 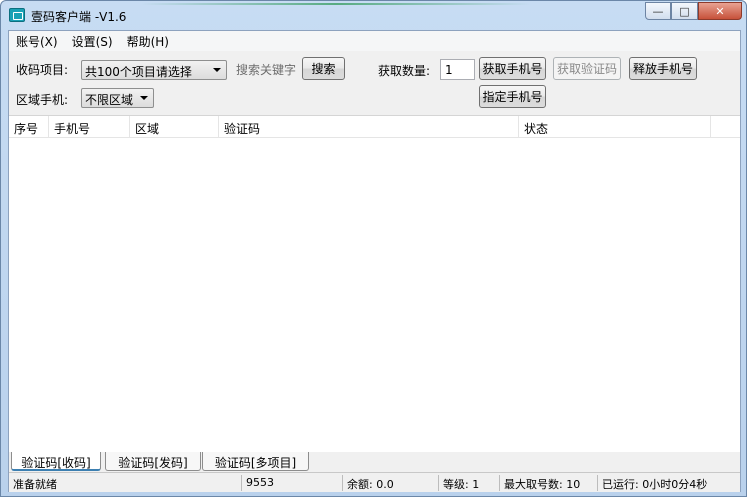 What do you see at coordinates (17, 15) in the screenshot?
I see `app-logo-icon` at bounding box center [17, 15].